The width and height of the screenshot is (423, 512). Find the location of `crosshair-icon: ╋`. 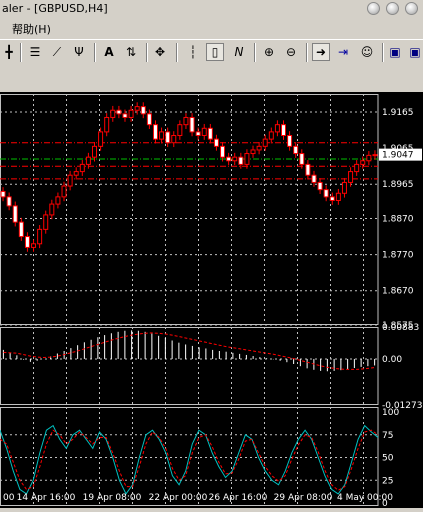

crosshair-icon: ╋ is located at coordinates (9, 52).